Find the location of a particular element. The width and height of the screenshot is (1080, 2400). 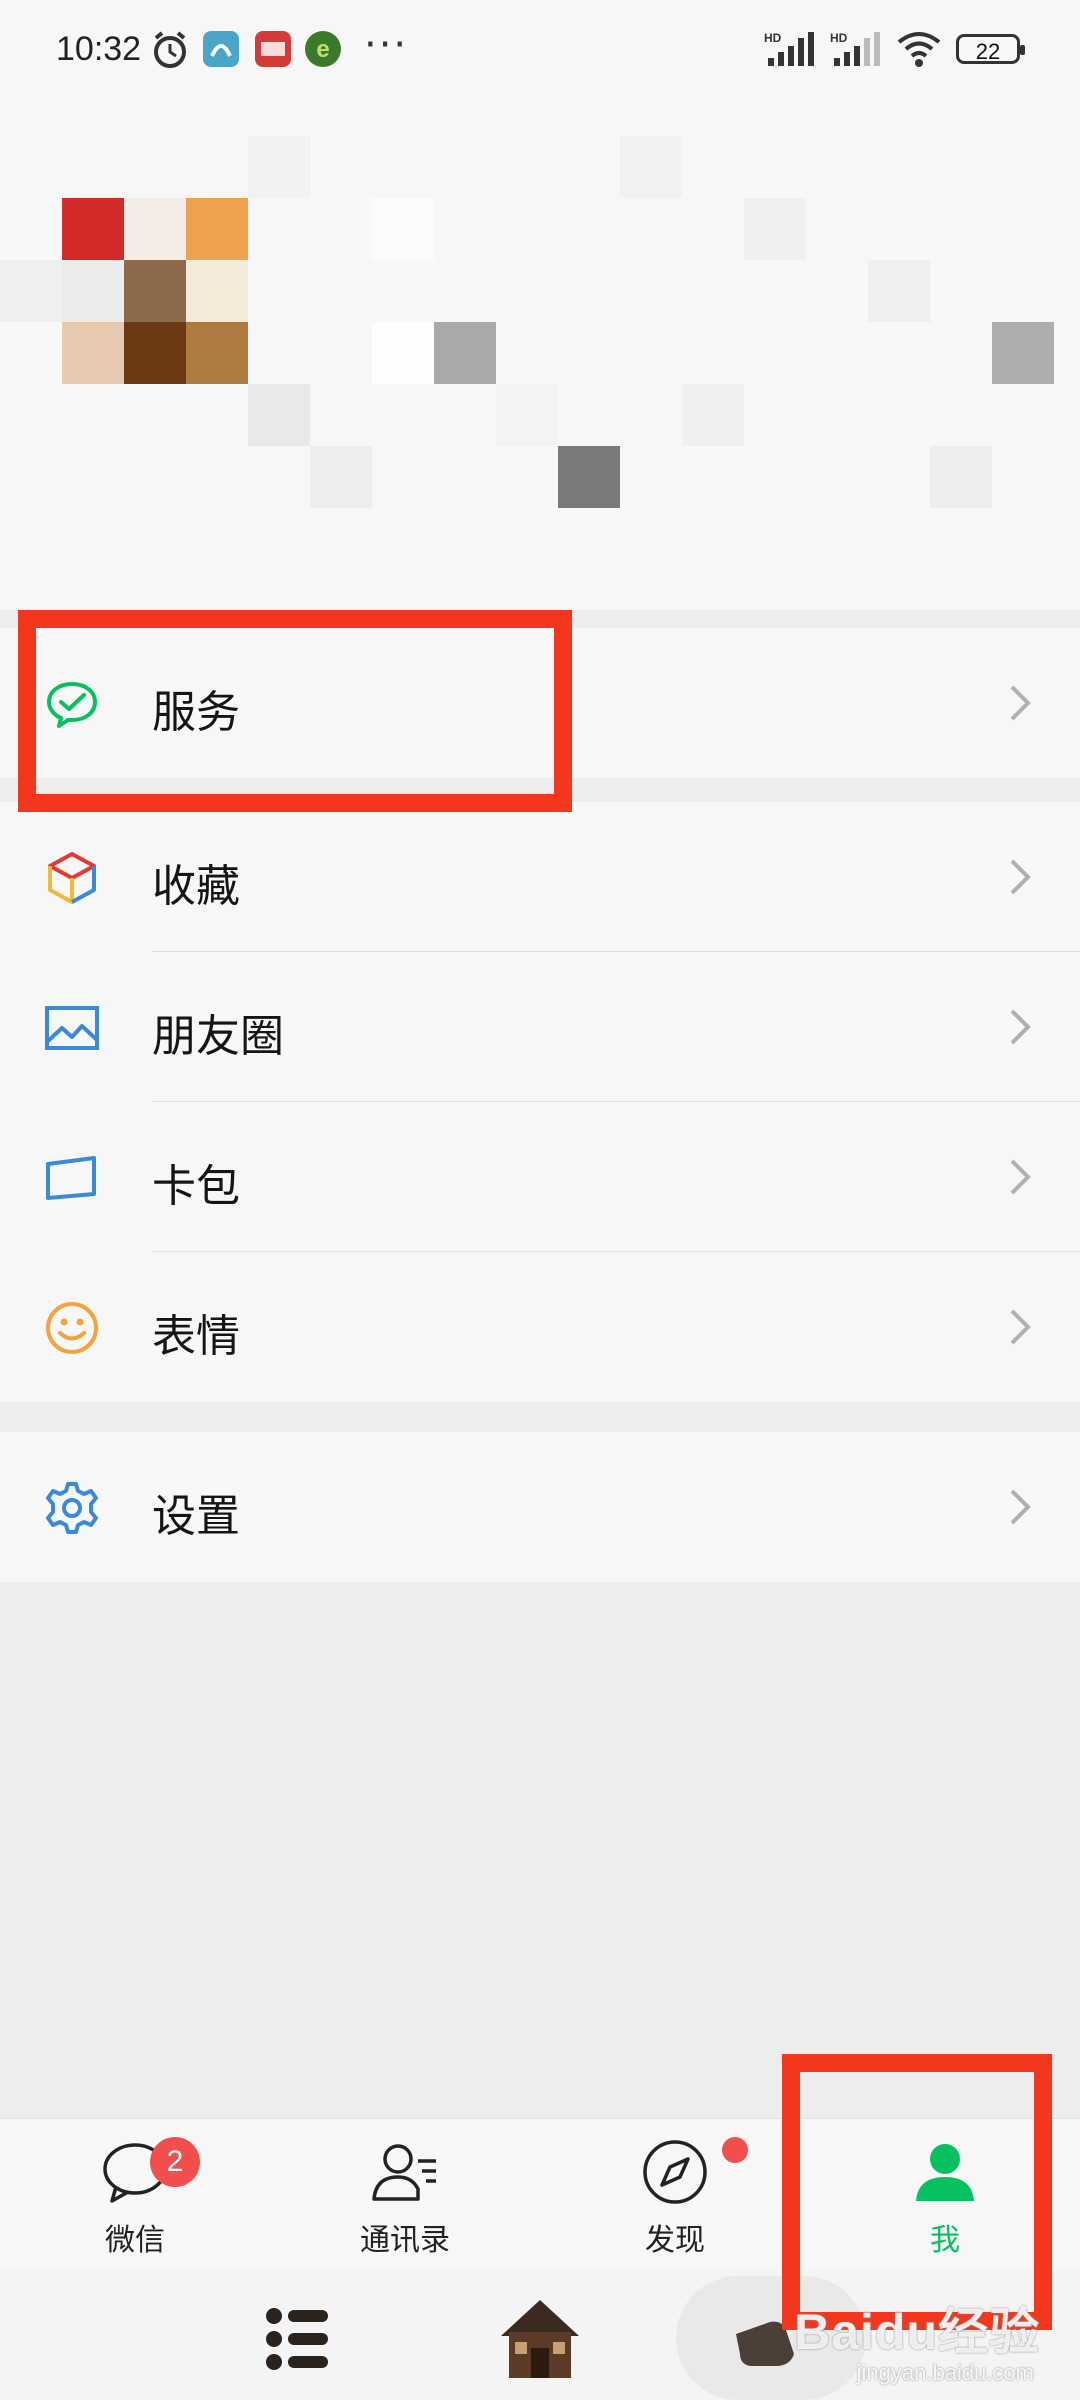

settings-section: 设置 is located at coordinates (540, 1507).